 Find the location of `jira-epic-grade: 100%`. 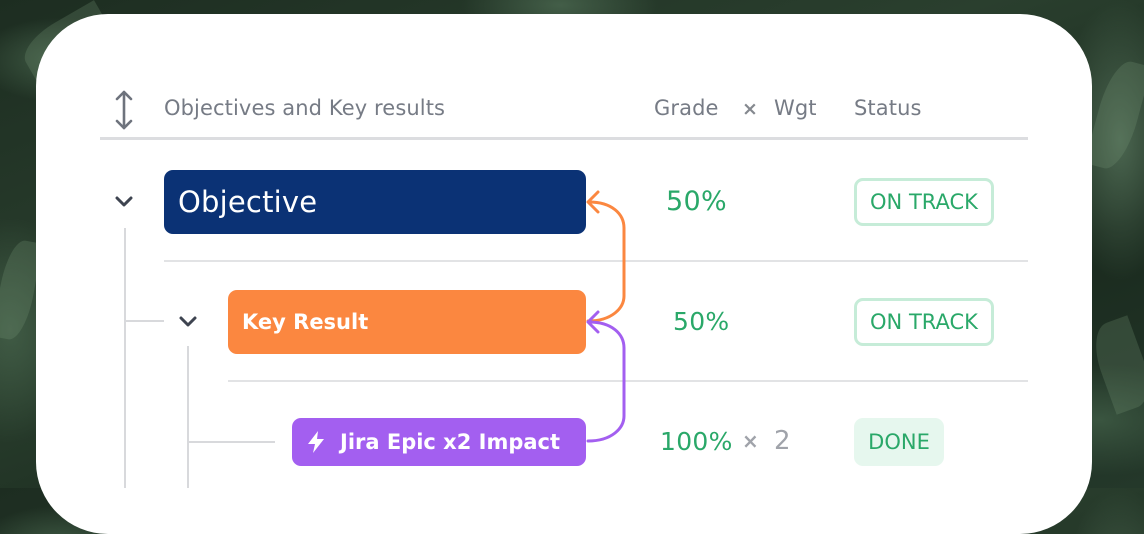

jira-epic-grade: 100% is located at coordinates (696, 441).